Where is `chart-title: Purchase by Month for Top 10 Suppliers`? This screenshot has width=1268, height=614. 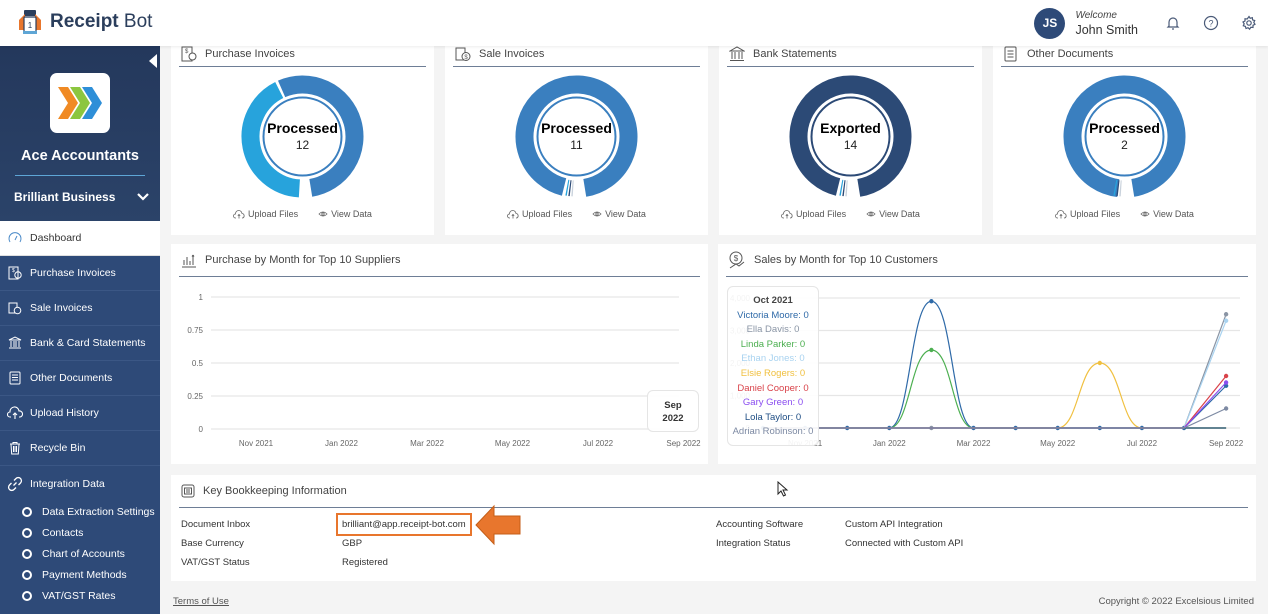 chart-title: Purchase by Month for Top 10 Suppliers is located at coordinates (303, 260).